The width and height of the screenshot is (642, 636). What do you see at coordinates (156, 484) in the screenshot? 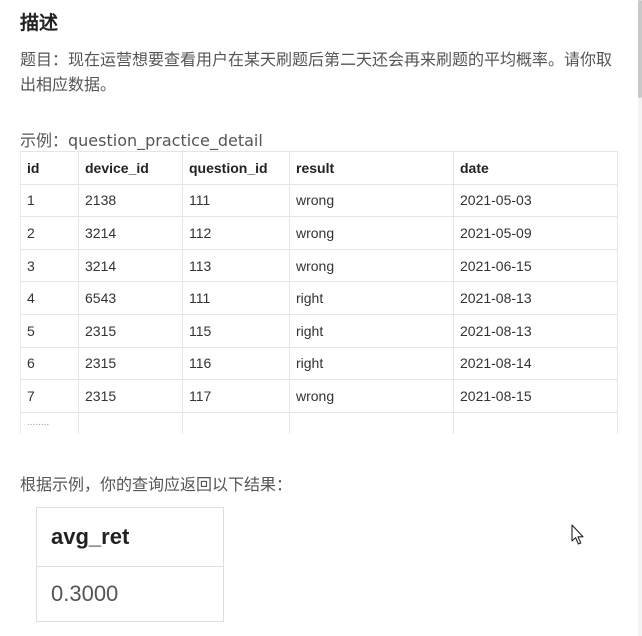
I see `result-intro: 根据示例，你的查询应返回以下结果：` at bounding box center [156, 484].